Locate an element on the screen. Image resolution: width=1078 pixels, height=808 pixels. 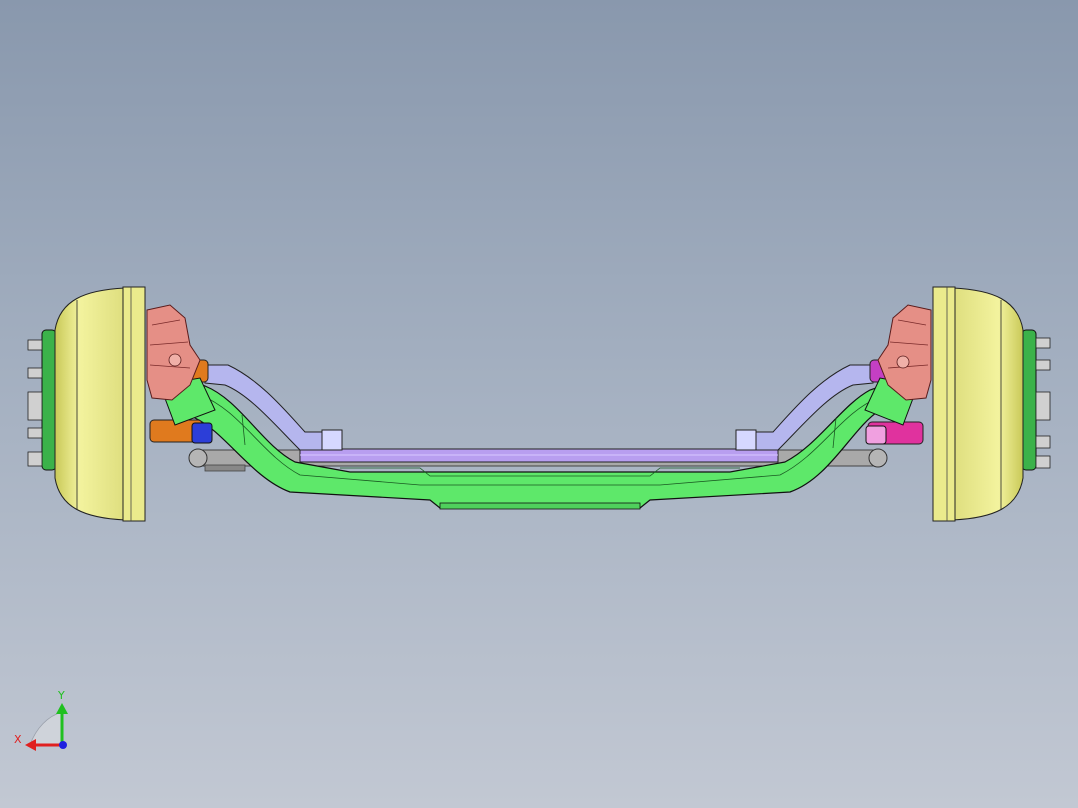
right-wheel-studs is located at coordinates (1043, 403).